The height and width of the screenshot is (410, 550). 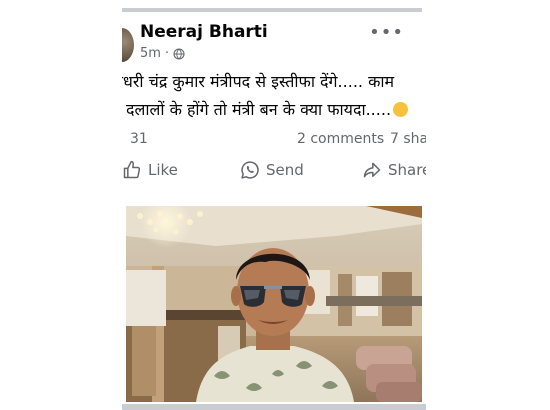 I want to click on like-label: Like, so click(x=163, y=170).